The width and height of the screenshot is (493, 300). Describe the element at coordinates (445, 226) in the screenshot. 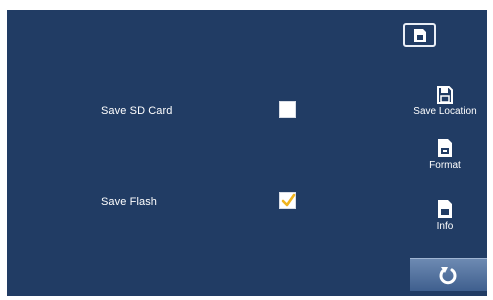

I see `info-label: Info` at that location.